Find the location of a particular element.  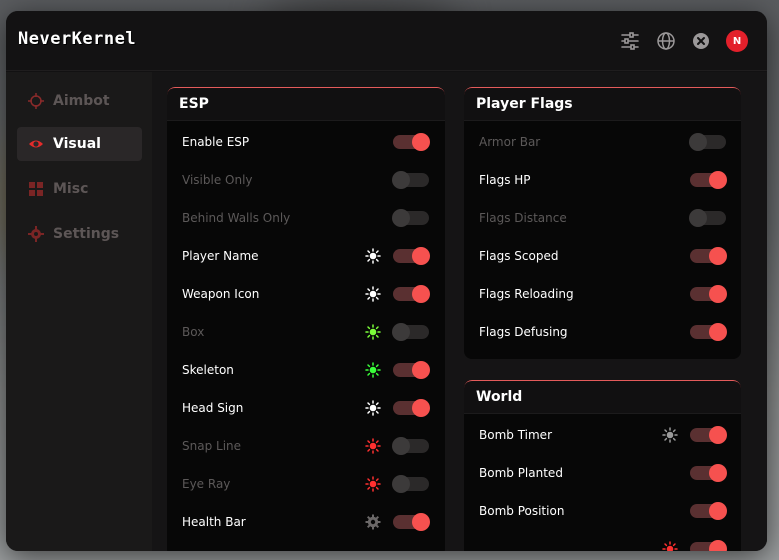

row-label: Weapon Icon is located at coordinates (221, 294).